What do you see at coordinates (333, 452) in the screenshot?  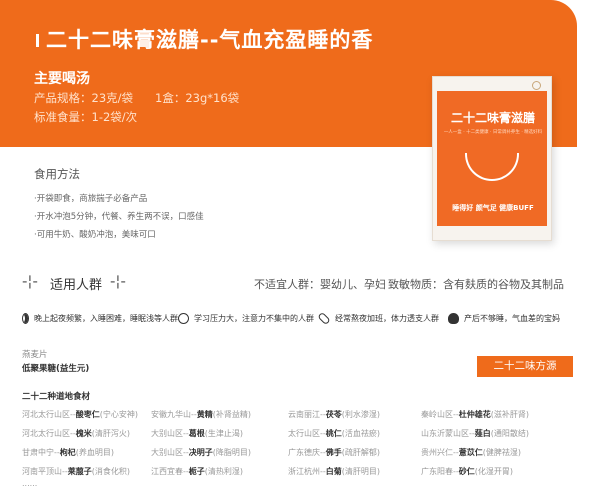 I see `herb-name: 佛手` at bounding box center [333, 452].